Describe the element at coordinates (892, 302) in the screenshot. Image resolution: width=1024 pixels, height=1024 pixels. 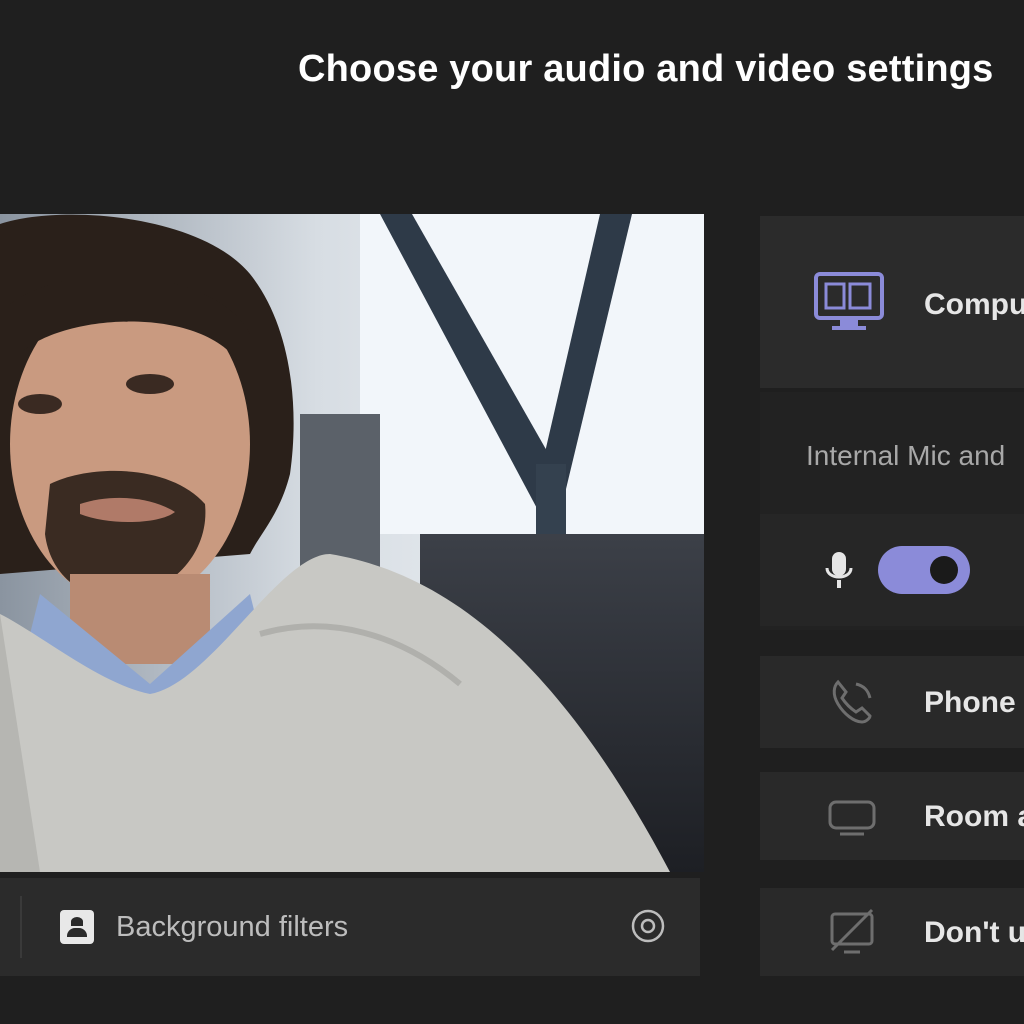
I see `computer-audio-option: Compu` at that location.